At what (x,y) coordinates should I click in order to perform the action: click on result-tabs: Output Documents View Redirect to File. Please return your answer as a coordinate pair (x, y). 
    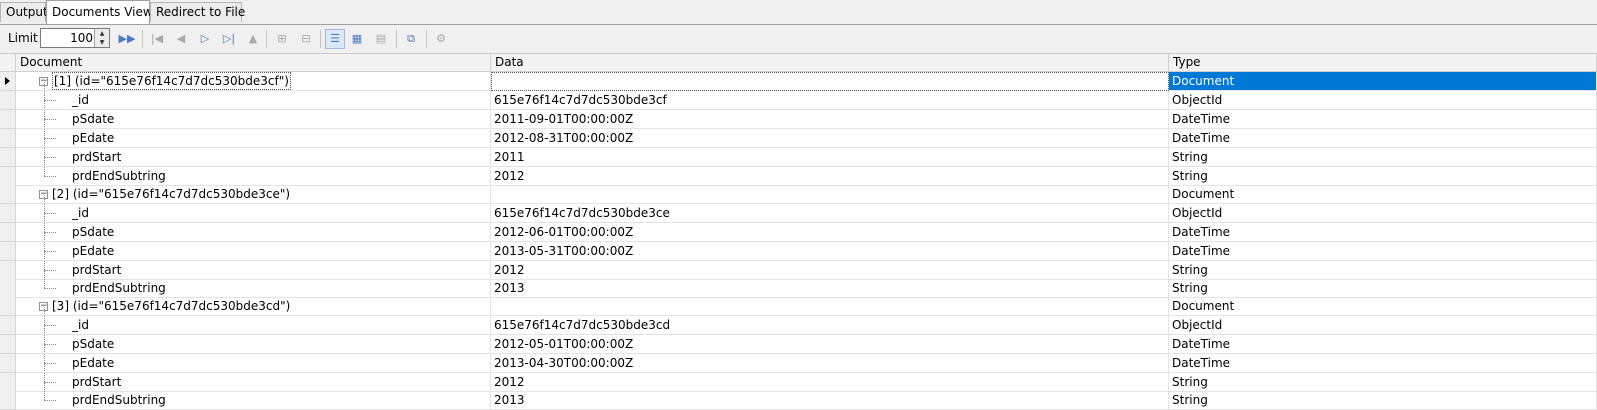
    Looking at the image, I should click on (798, 12).